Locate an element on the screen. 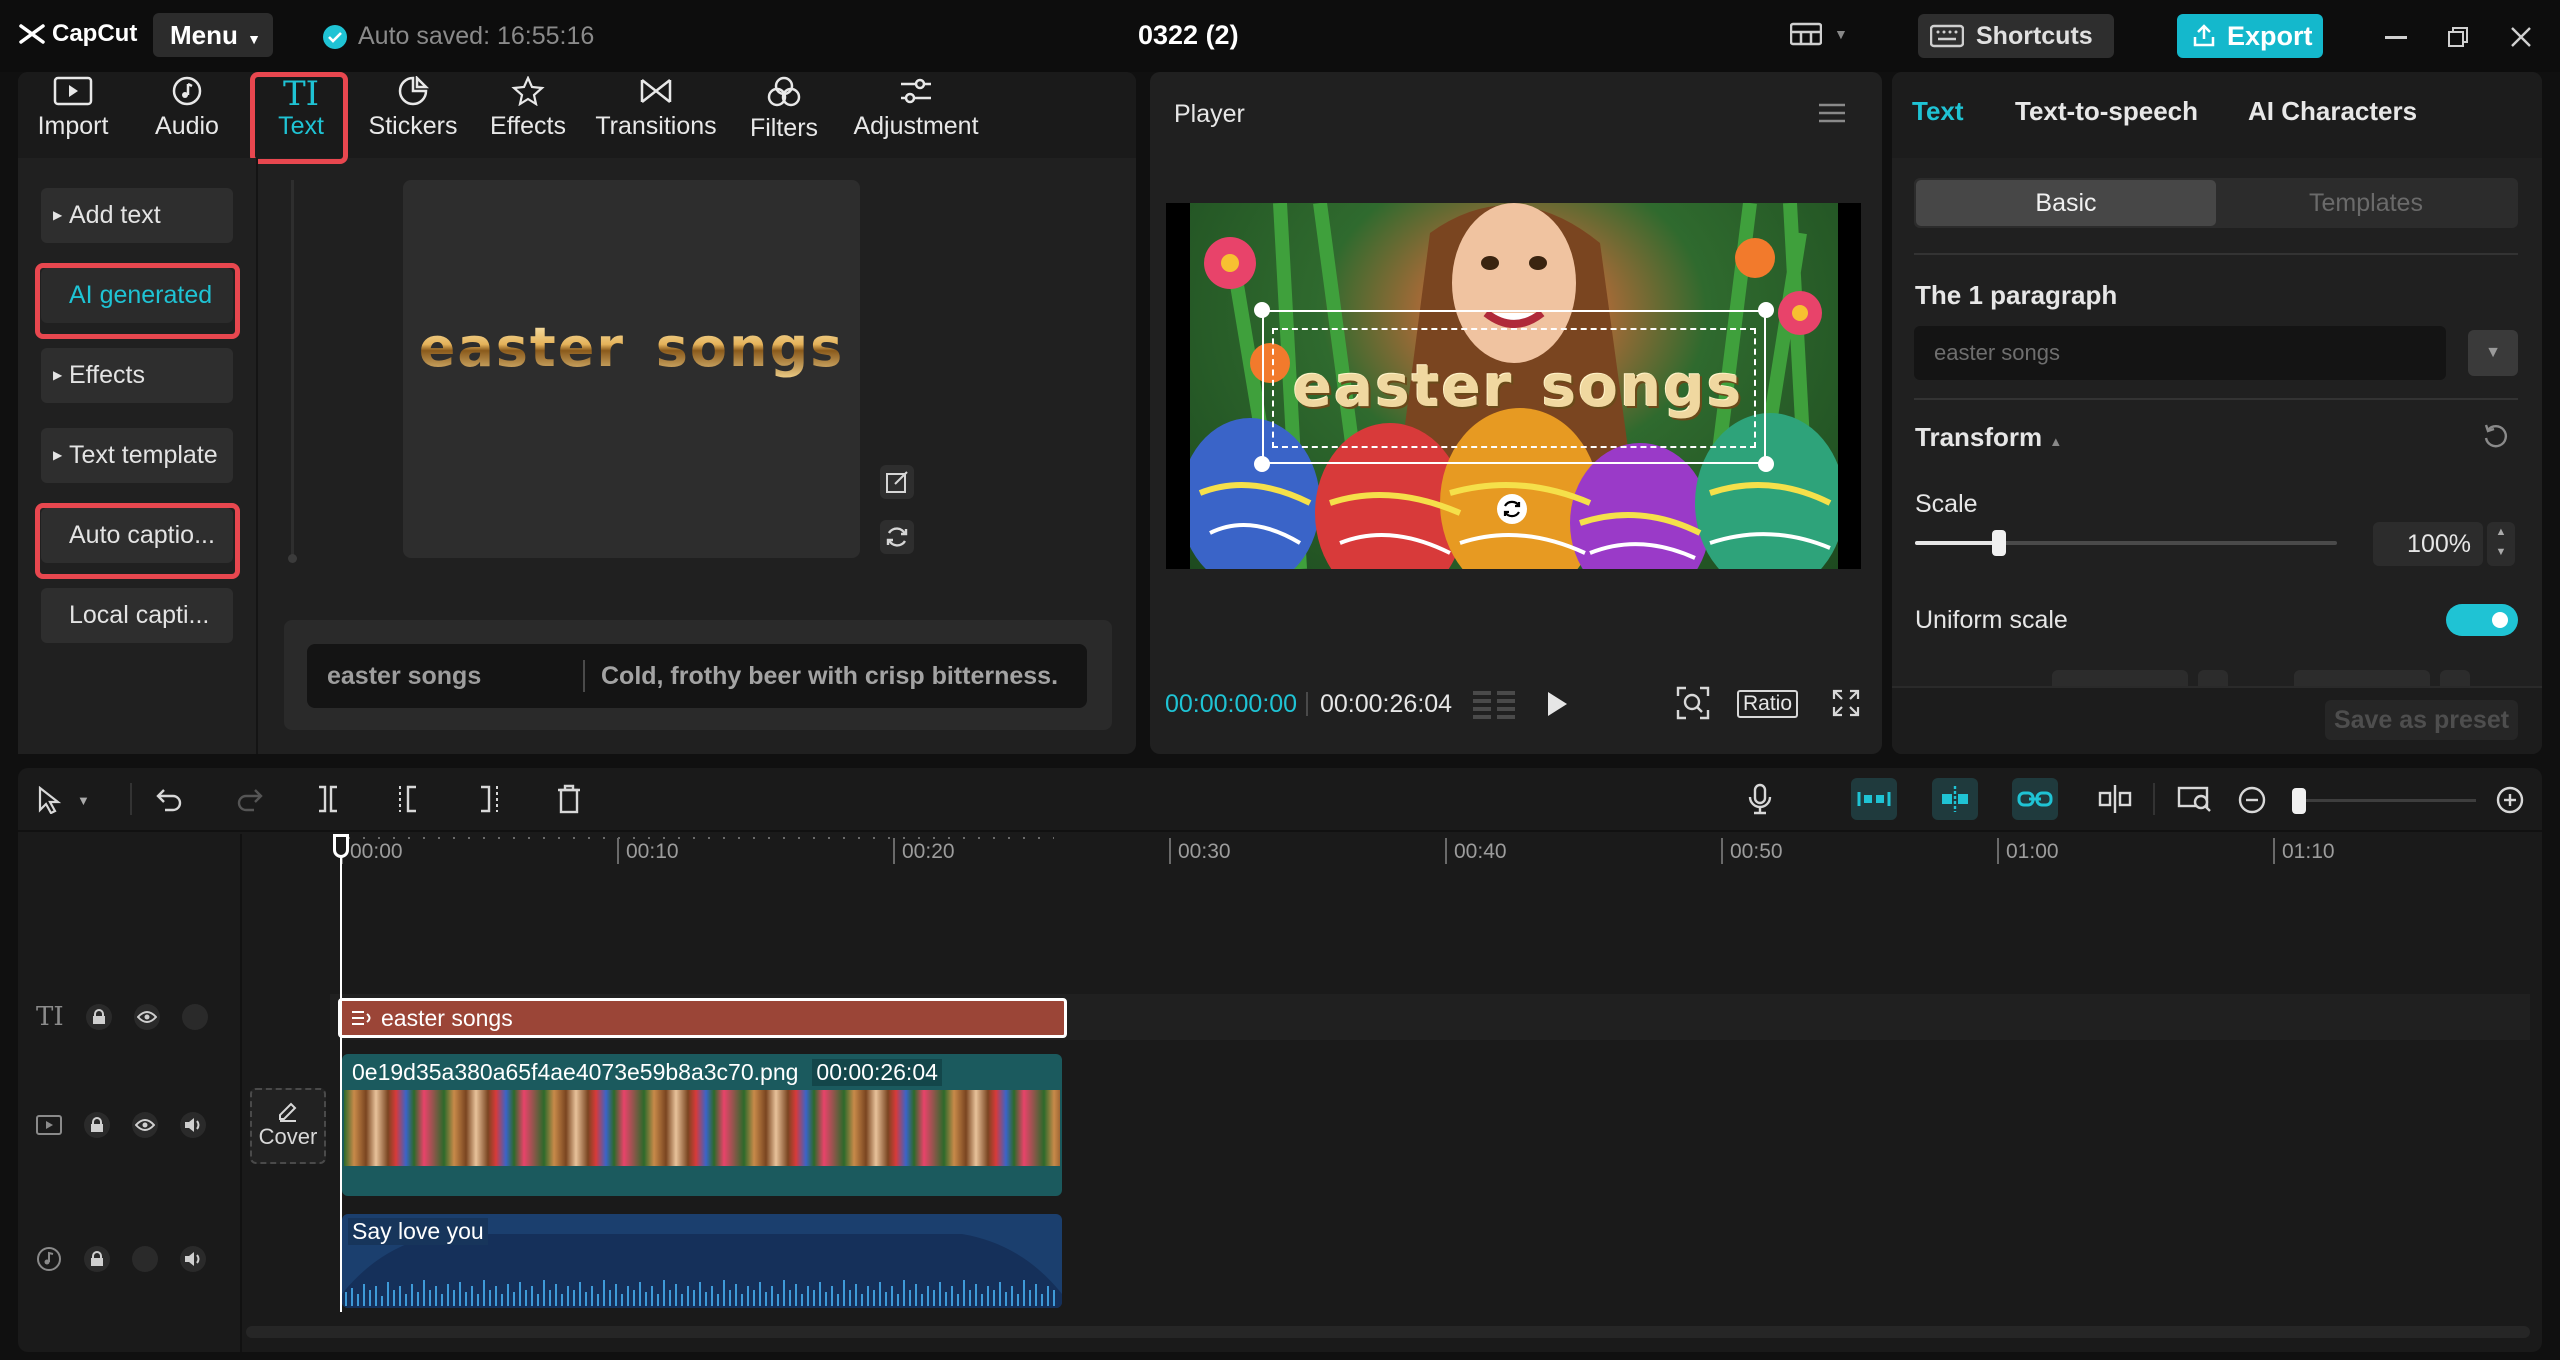 This screenshot has width=2560, height=1360. playhead-handle is located at coordinates (341, 846).